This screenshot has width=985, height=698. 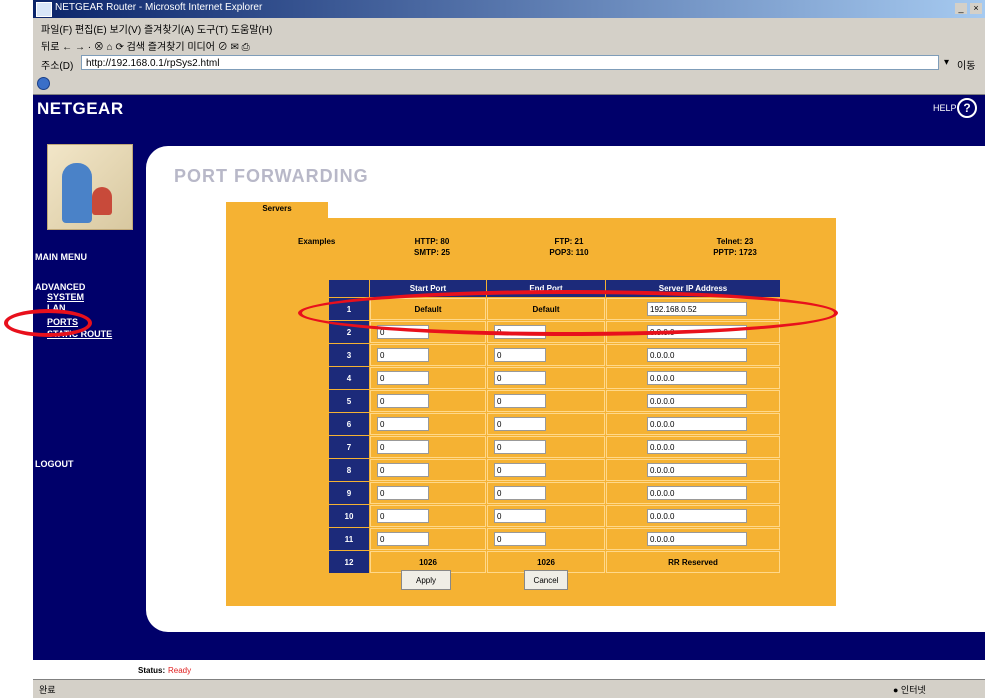 I want to click on table-row: 8 0 0 0.0.0.0, so click(x=554, y=470).